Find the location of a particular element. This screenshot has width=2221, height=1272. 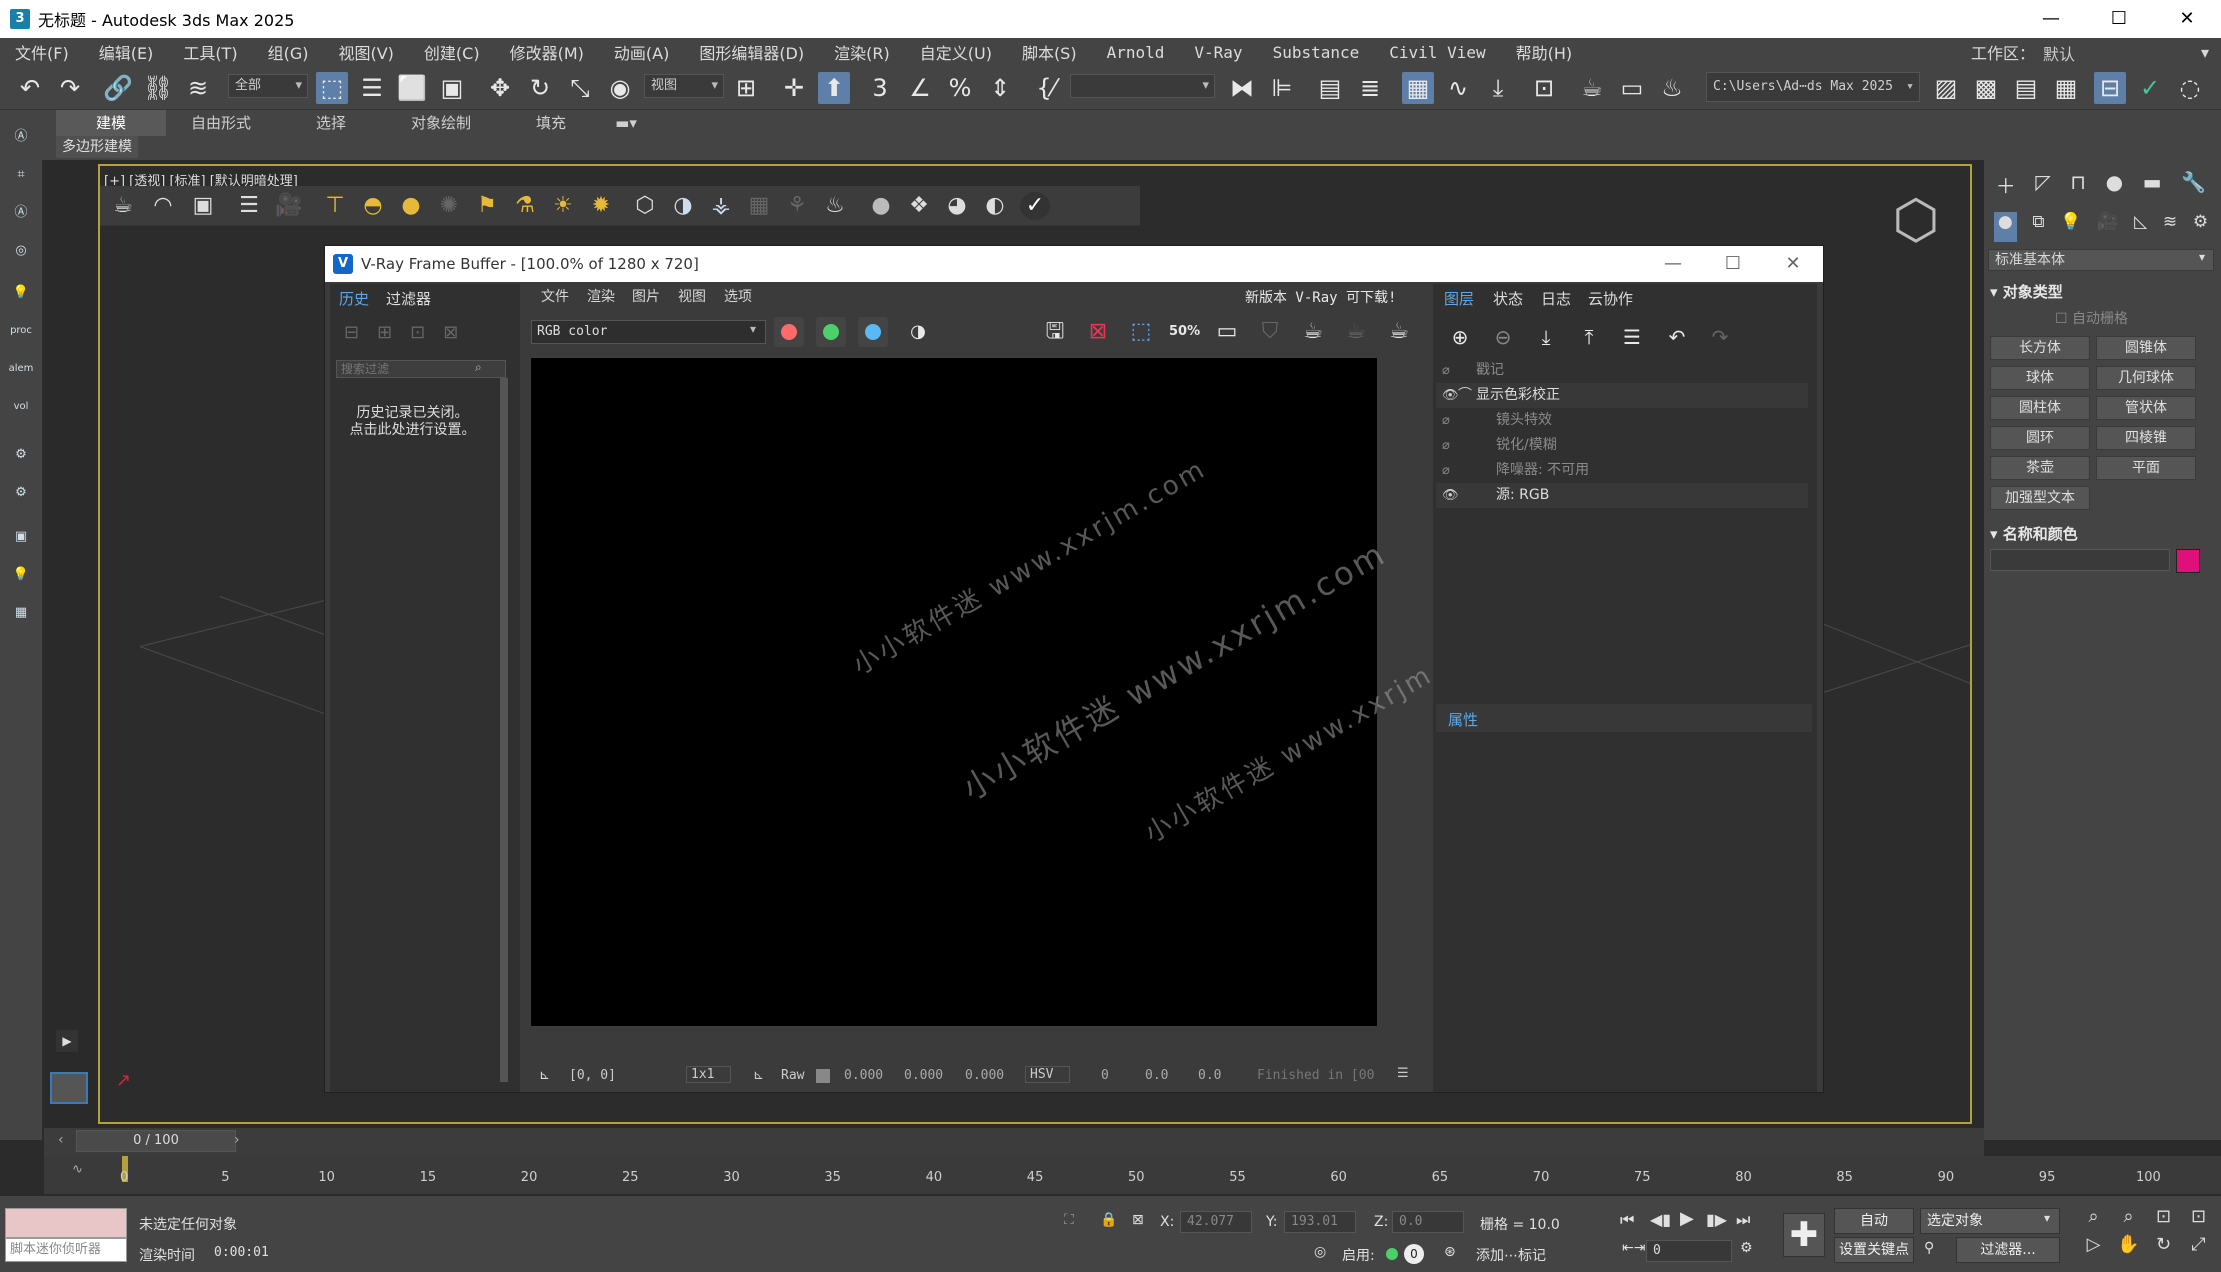

object-color-swatch is located at coordinates (2188, 561).